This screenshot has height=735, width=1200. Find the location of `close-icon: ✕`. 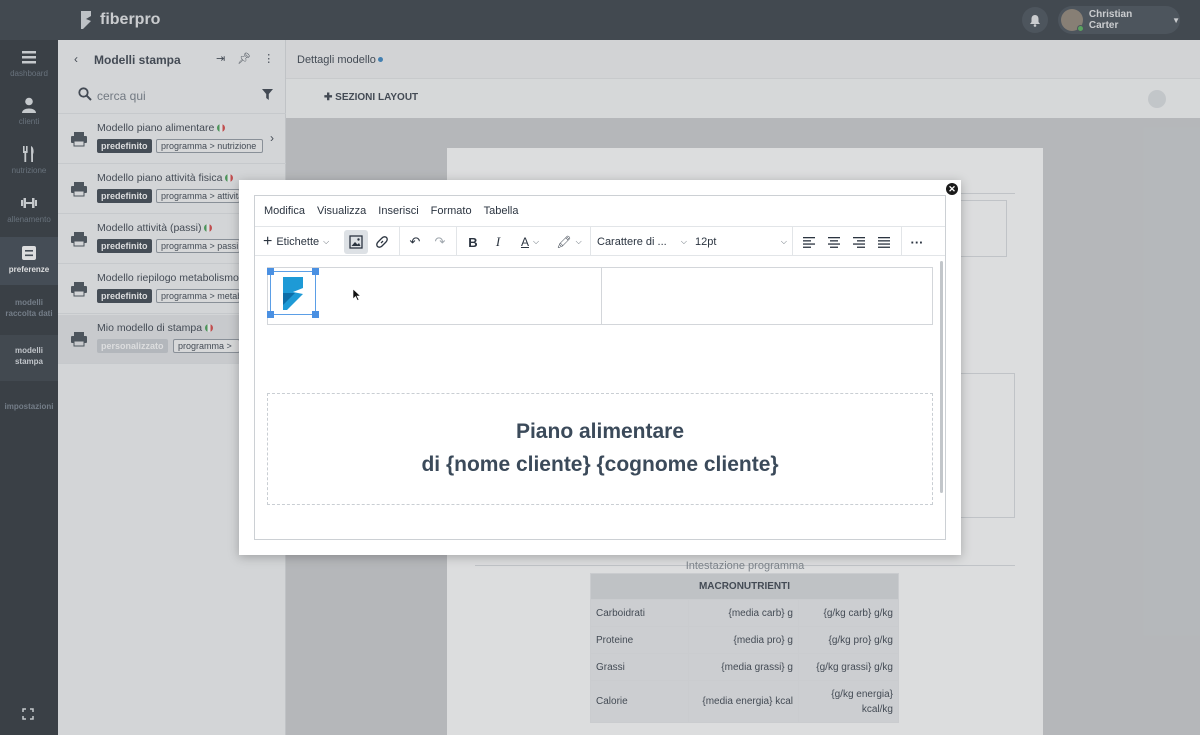

close-icon: ✕ is located at coordinates (952, 189).